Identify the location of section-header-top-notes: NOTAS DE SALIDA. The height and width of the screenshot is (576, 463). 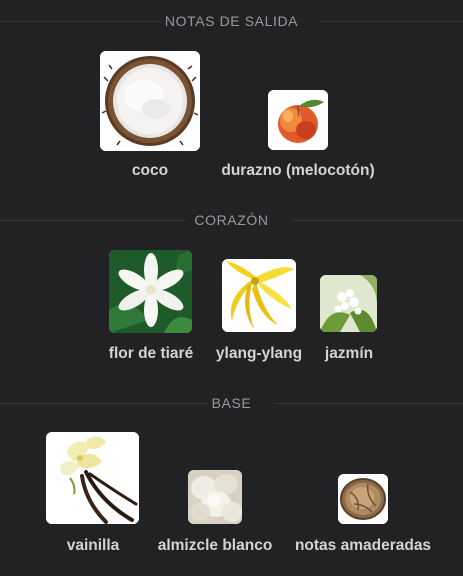
(231, 21).